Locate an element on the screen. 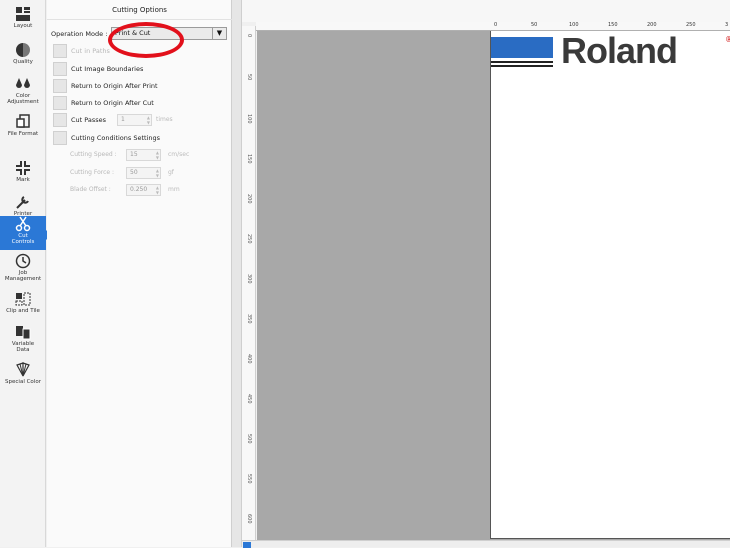 This screenshot has height=548, width=730. cutting-force-row: Cutting Force : 50 ▲ ▼ gf is located at coordinates (145, 173).